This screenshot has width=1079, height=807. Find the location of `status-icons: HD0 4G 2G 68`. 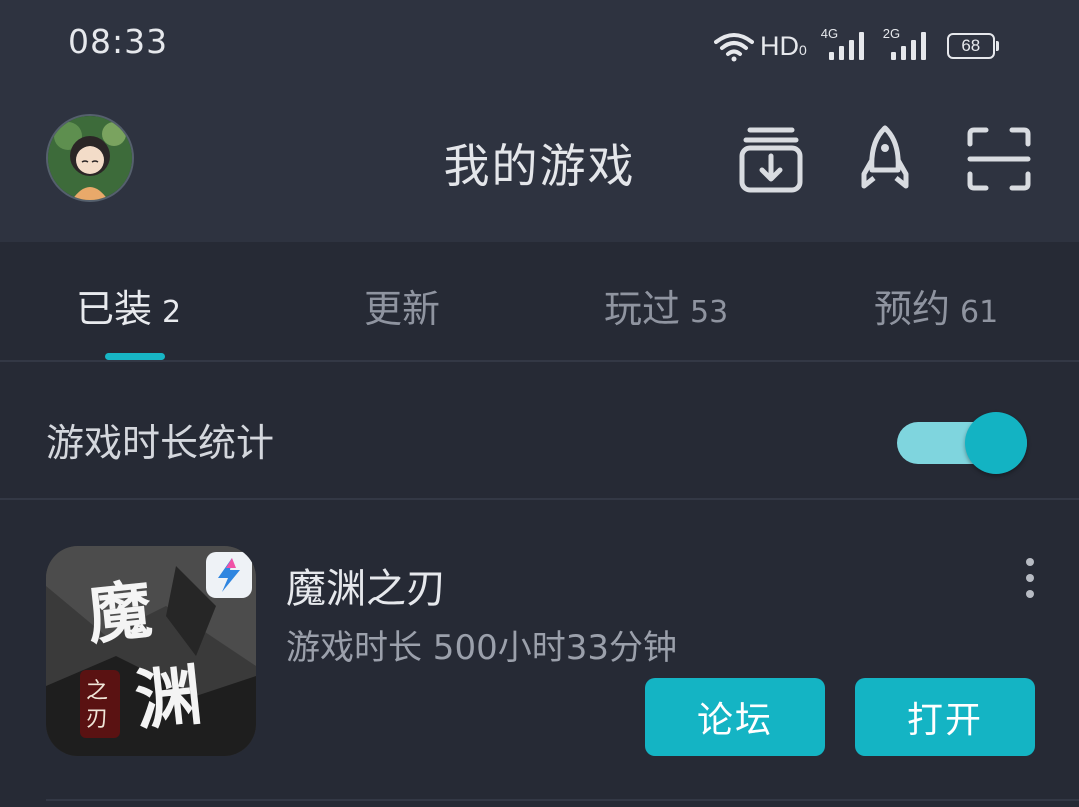

status-icons: HD0 4G 2G 68 is located at coordinates (856, 46).